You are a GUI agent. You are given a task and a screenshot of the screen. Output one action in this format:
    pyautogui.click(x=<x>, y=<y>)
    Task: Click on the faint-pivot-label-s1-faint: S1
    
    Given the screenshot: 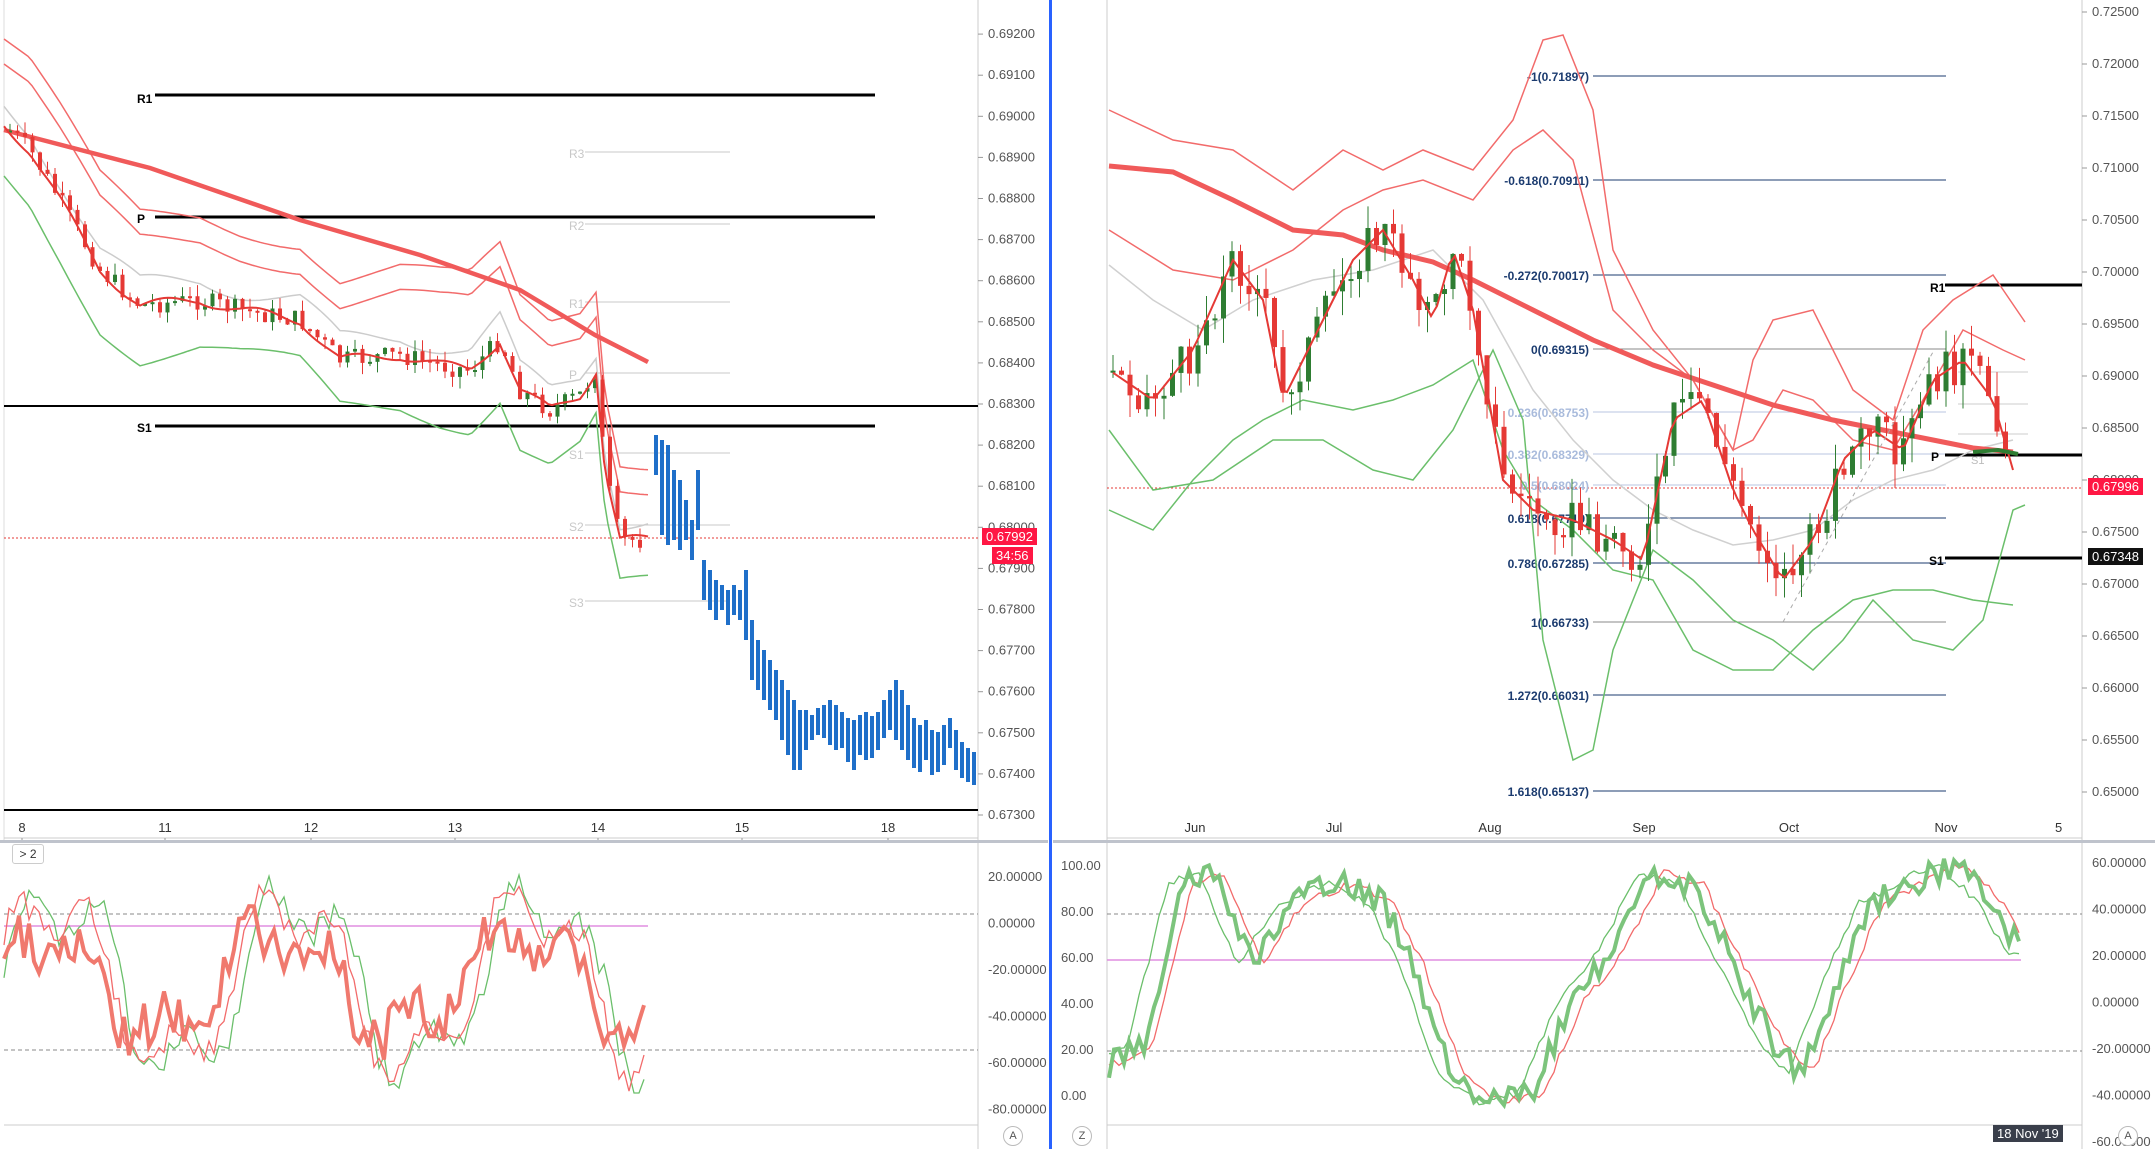 What is the action you would take?
    pyautogui.click(x=576, y=455)
    